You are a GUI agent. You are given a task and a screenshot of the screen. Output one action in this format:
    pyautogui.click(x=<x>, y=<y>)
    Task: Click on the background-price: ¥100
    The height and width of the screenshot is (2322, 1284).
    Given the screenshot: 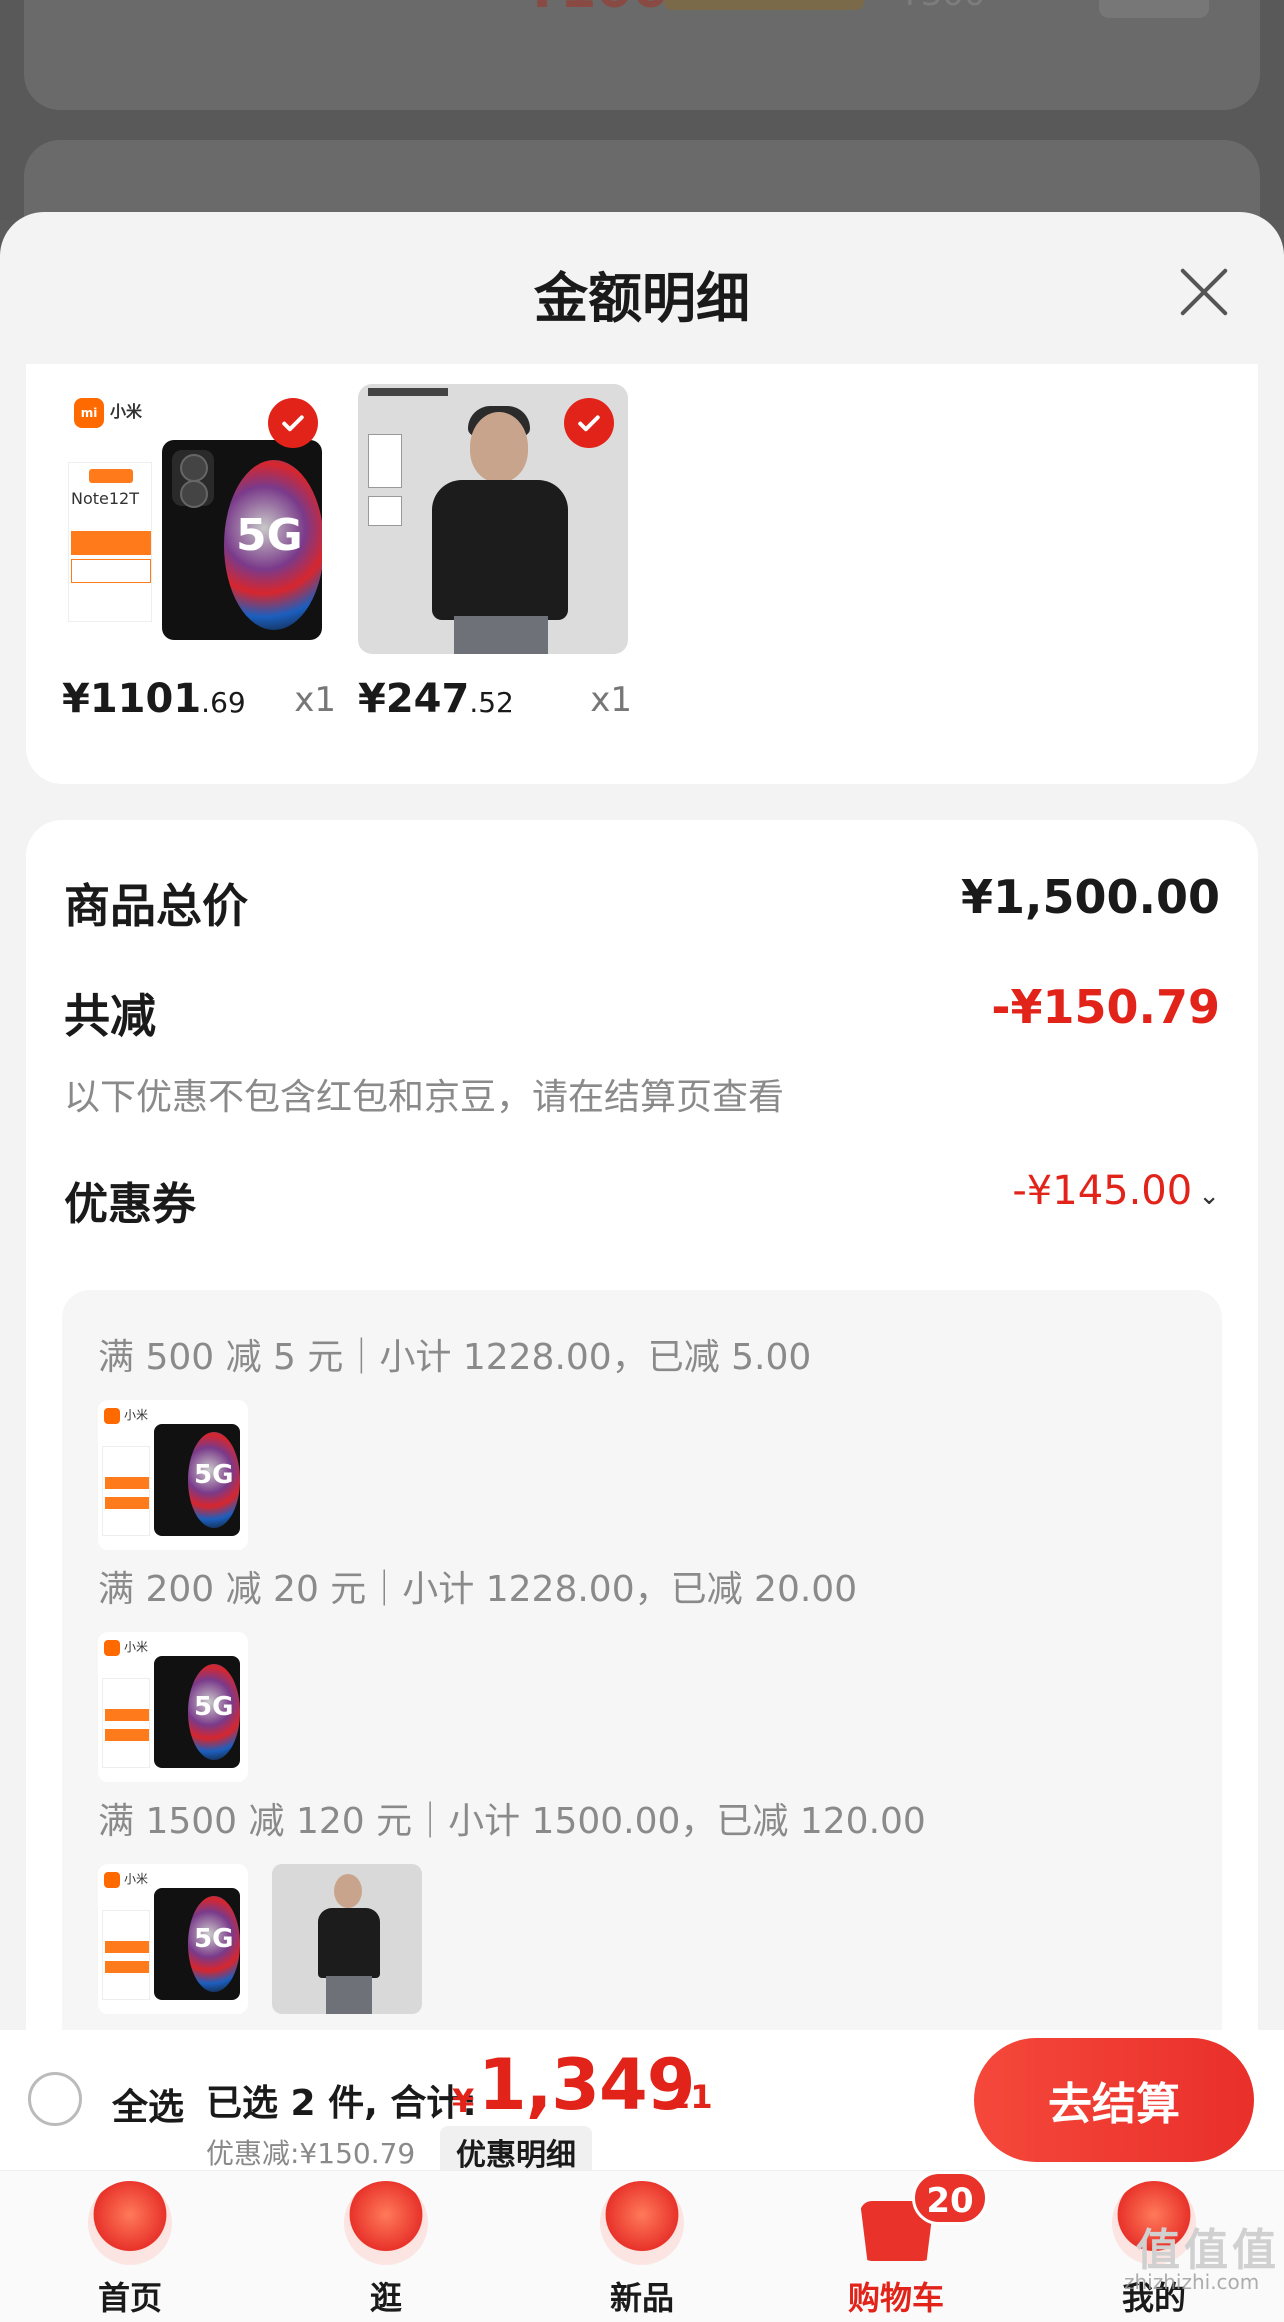 What is the action you would take?
    pyautogui.click(x=596, y=10)
    